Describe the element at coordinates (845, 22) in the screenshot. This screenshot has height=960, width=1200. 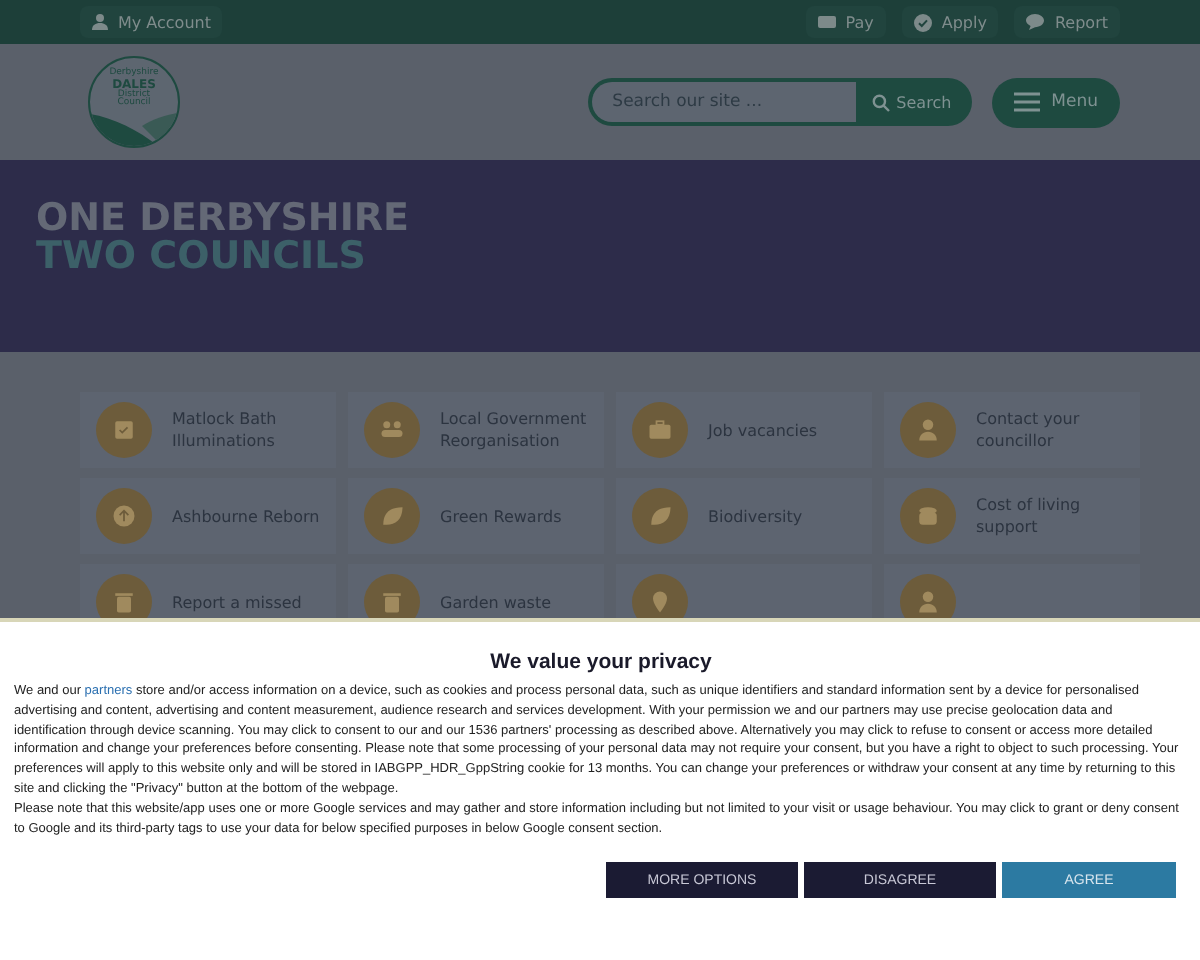
I see `top-bar-link: Pay` at that location.